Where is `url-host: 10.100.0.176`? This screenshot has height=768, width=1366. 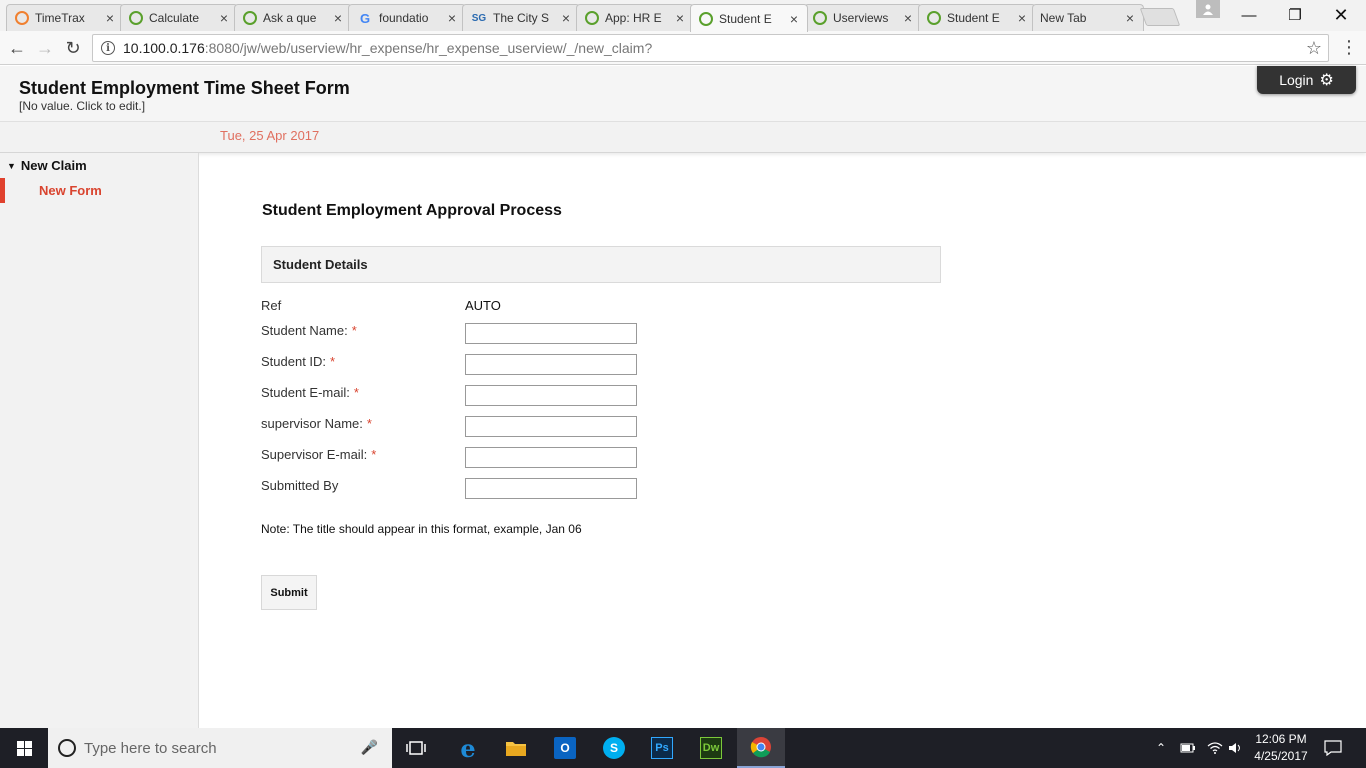 url-host: 10.100.0.176 is located at coordinates (164, 48).